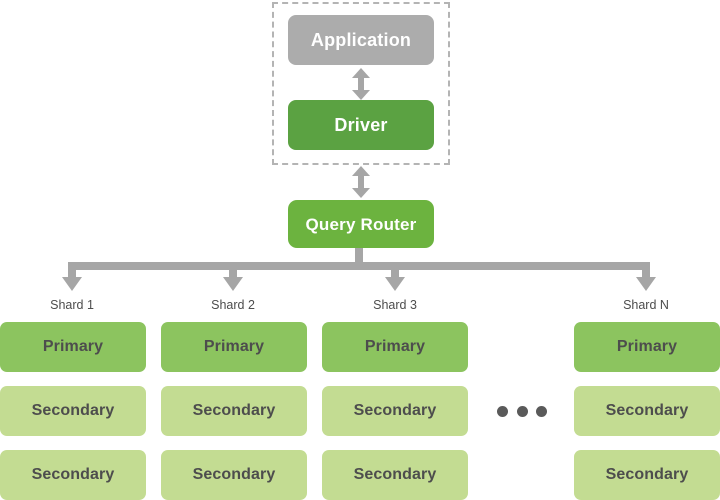  I want to click on shard-n-secondary-1-label: Secondary, so click(647, 410).